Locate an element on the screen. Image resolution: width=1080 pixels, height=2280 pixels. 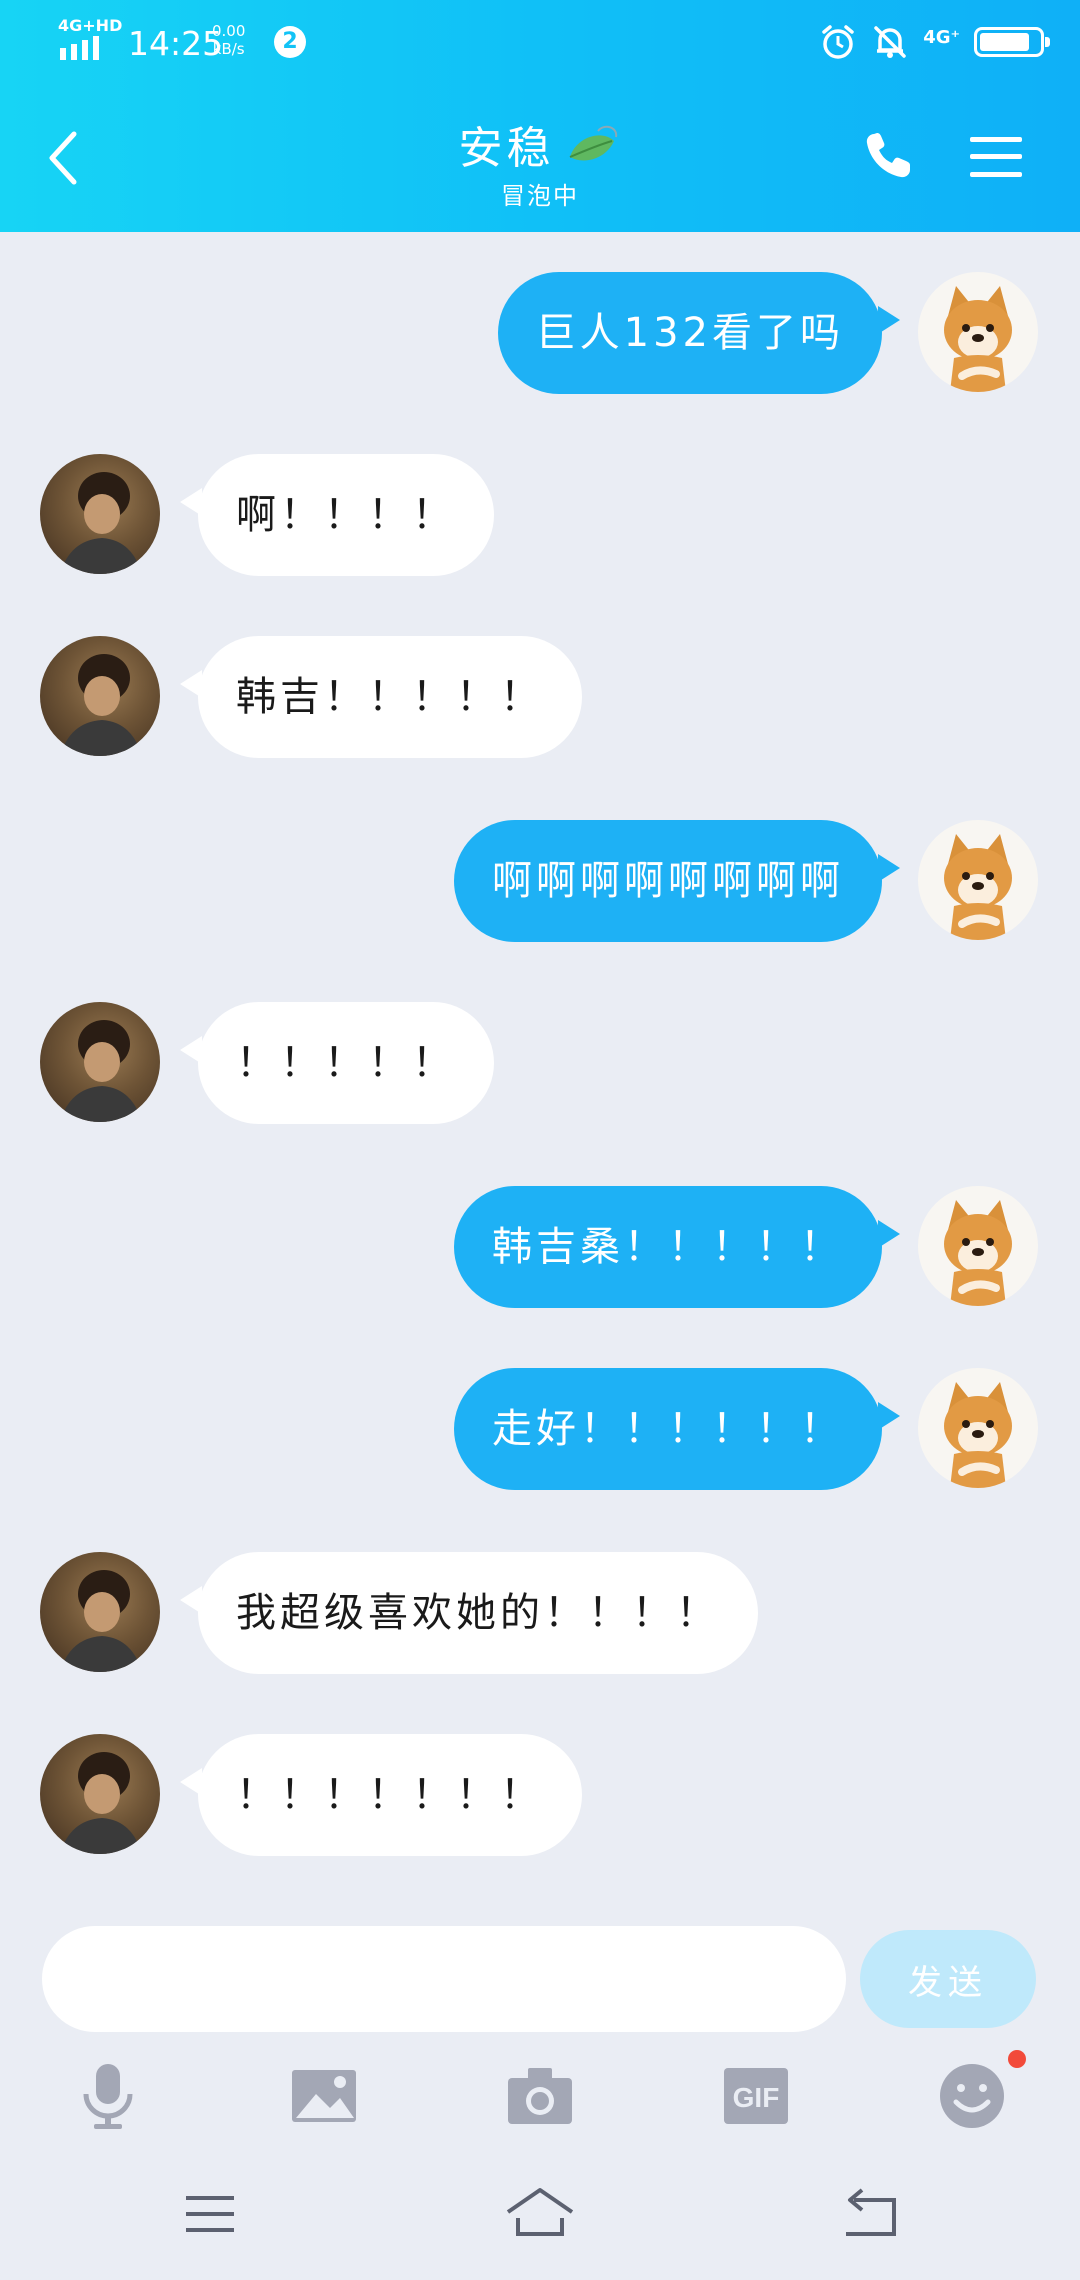
input-area: 发送 GIF is located at coordinates (540, 2032).